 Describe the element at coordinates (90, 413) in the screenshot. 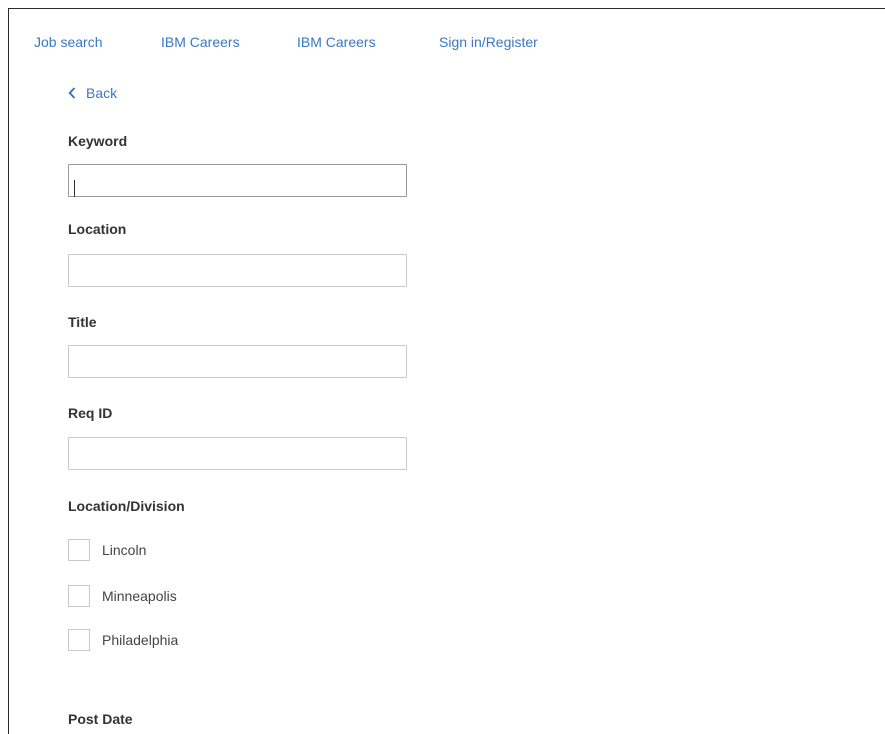

I see `req-id-label: Req ID` at that location.